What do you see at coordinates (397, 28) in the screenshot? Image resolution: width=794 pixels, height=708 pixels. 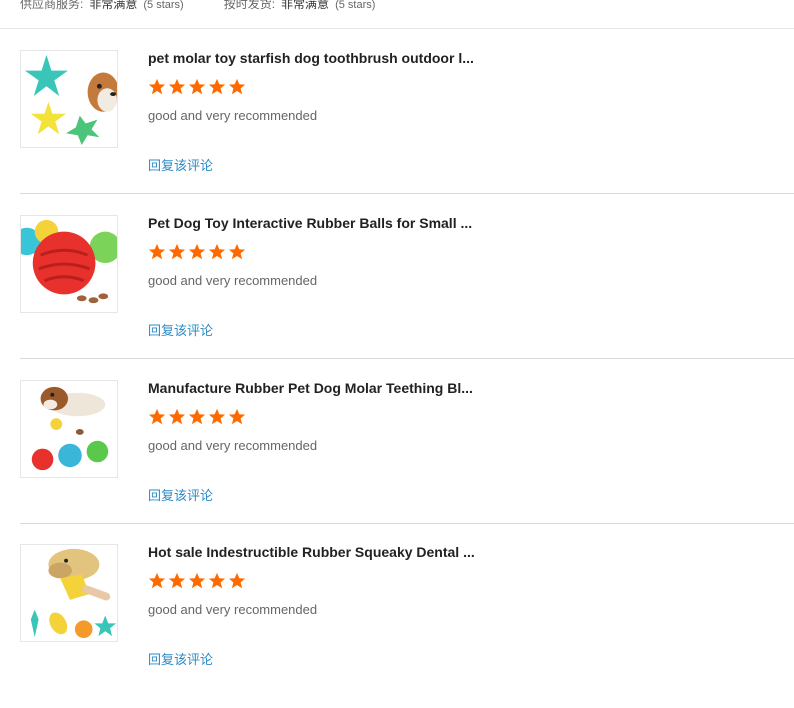 I see `top-divider` at bounding box center [397, 28].